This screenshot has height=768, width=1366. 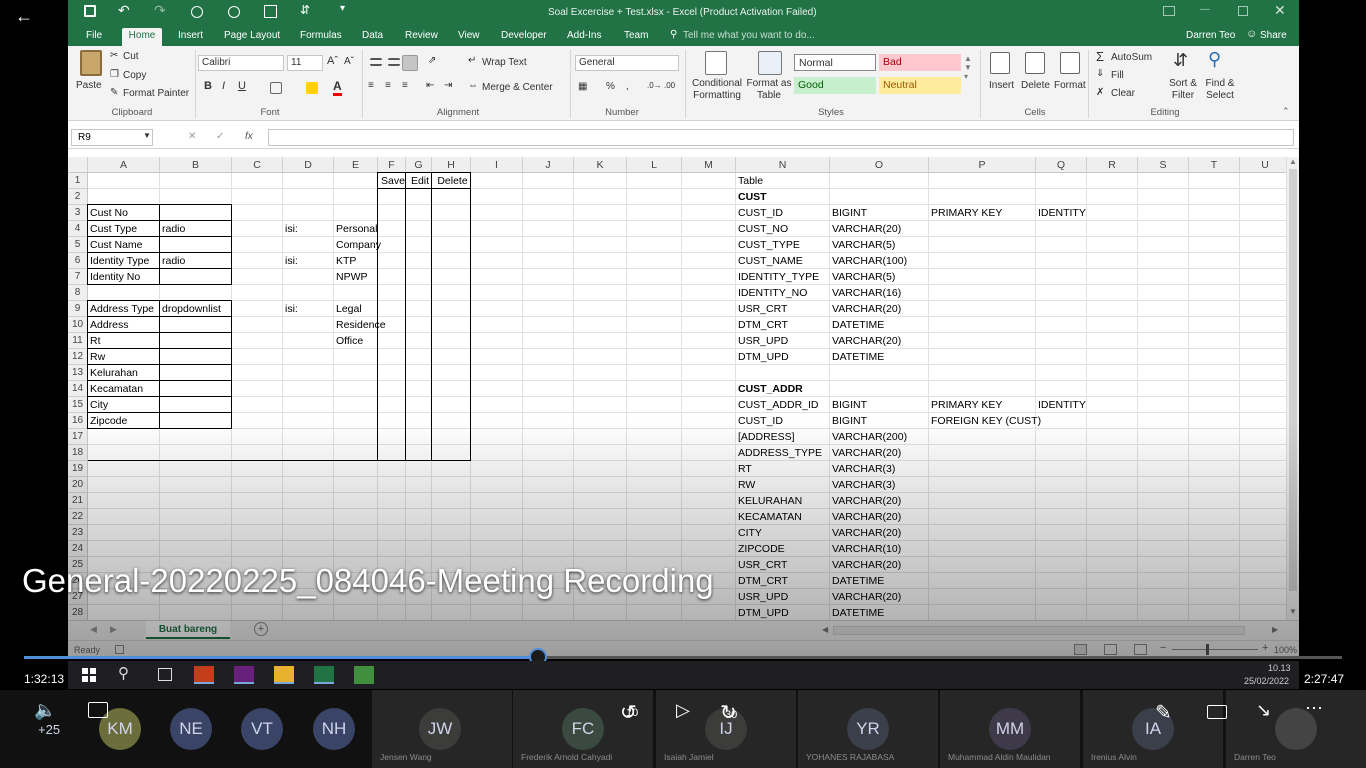 I want to click on cancel-icon: ✕, so click(x=192, y=136).